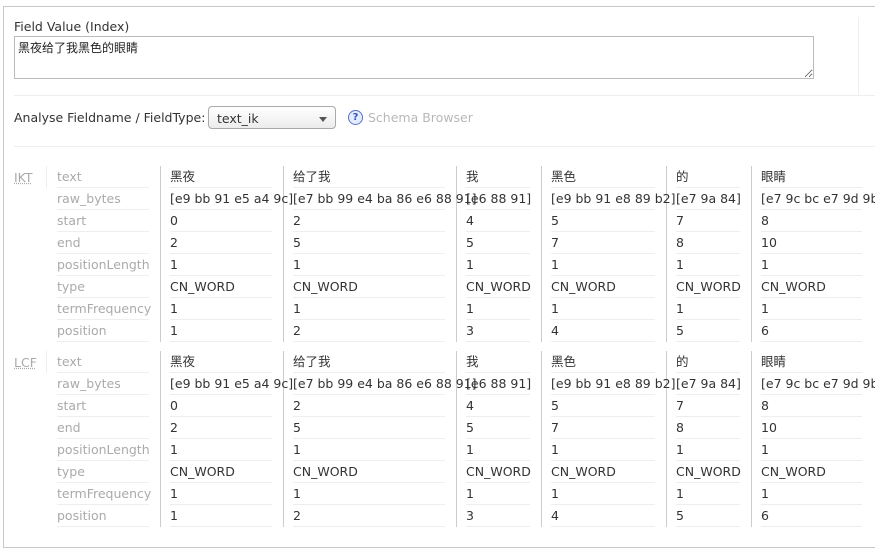  Describe the element at coordinates (811, 243) in the screenshot. I see `token-end: 10` at that location.